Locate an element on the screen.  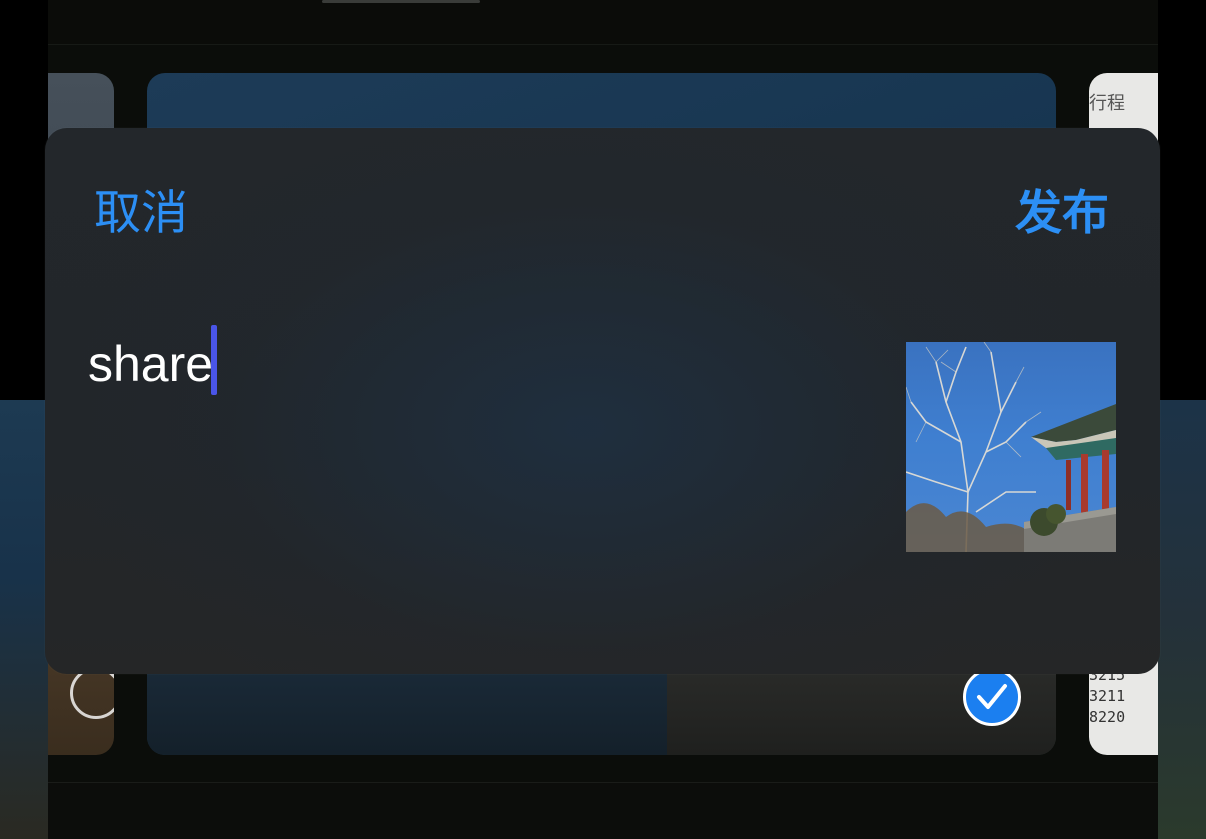
publish-button: 发布 is located at coordinates (1062, 214).